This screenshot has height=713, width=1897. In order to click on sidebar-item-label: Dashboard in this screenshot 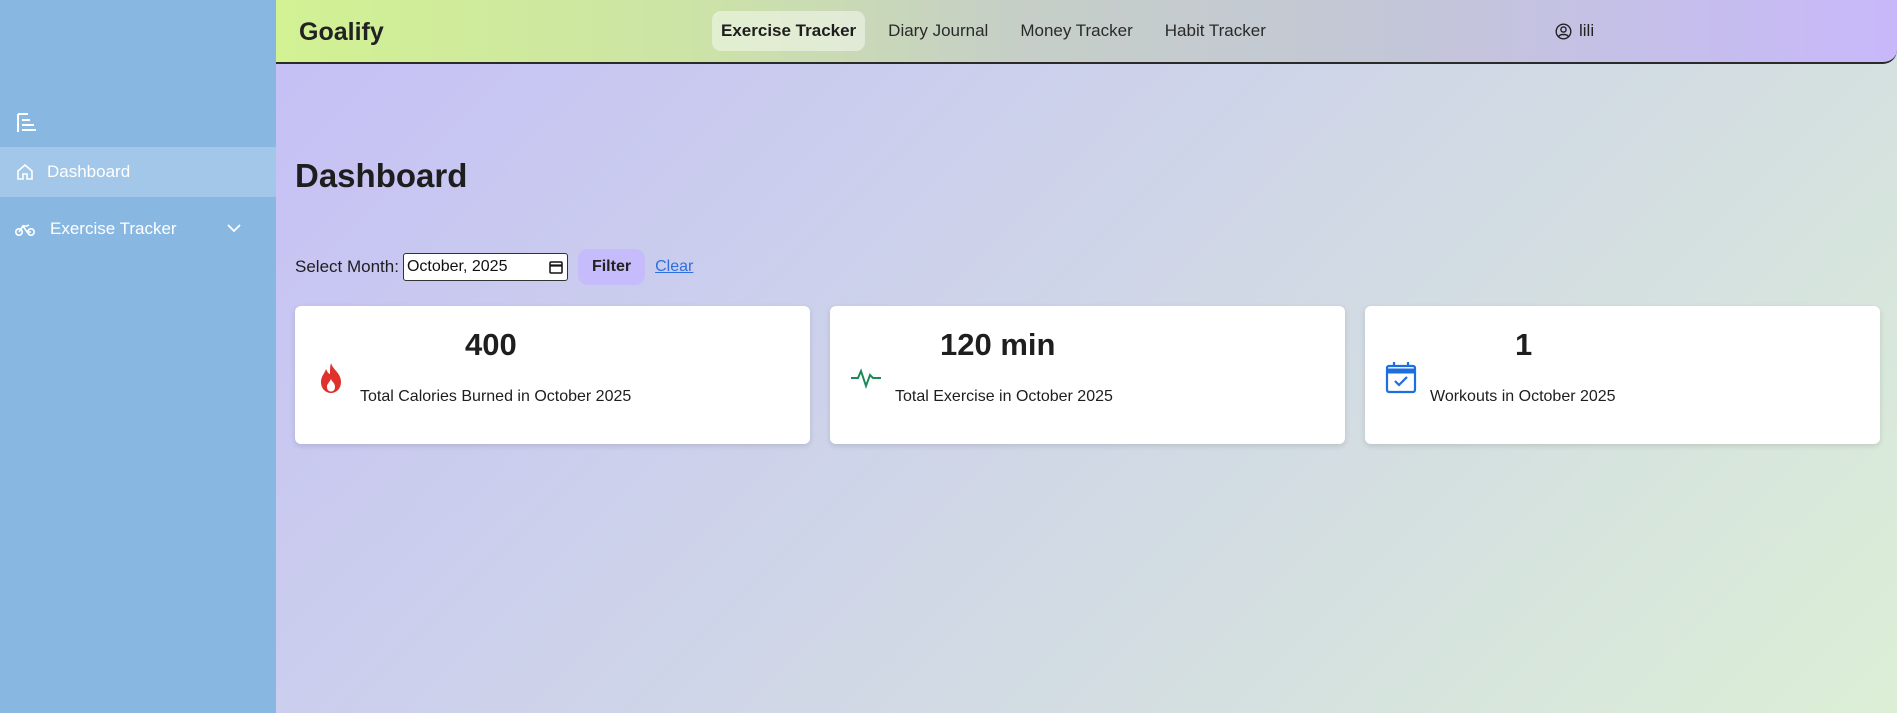, I will do `click(89, 171)`.